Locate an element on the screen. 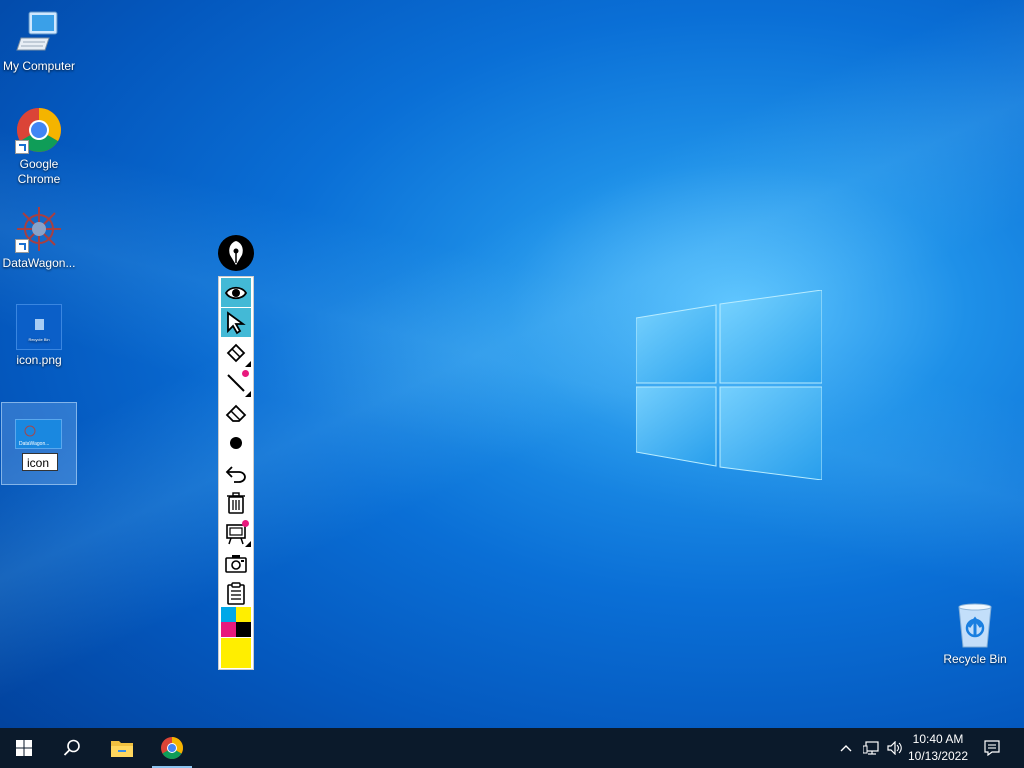 The width and height of the screenshot is (1024, 768). dot-icon is located at coordinates (236, 442).